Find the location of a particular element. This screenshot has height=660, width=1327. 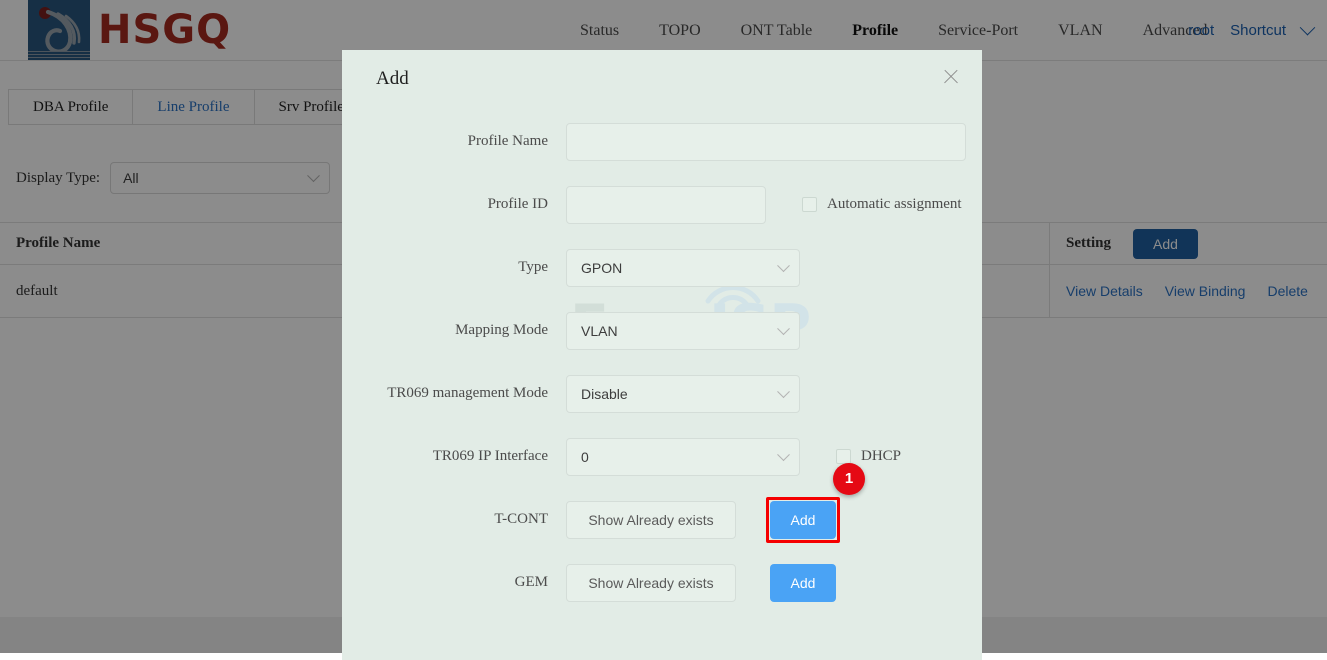

tcont-add-button: Add is located at coordinates (803, 520).